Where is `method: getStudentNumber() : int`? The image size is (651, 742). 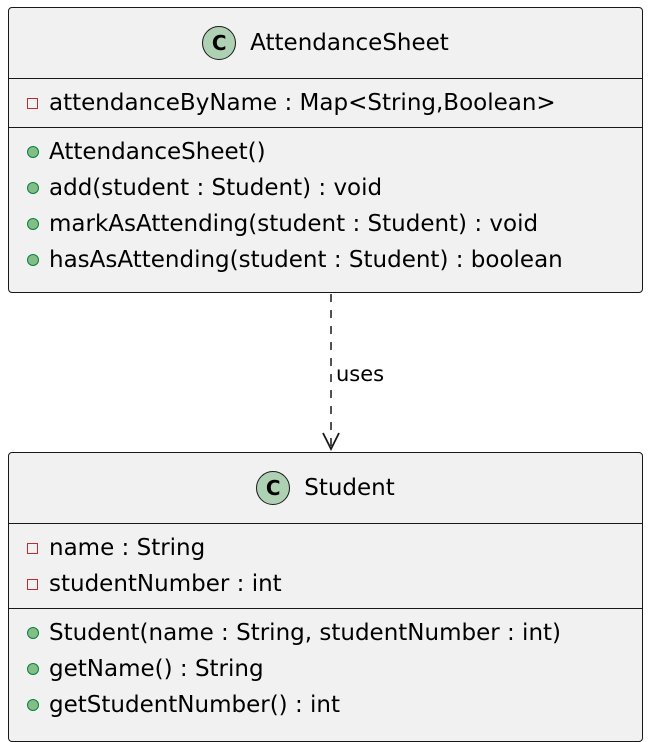
method: getStudentNumber() : int is located at coordinates (325, 705).